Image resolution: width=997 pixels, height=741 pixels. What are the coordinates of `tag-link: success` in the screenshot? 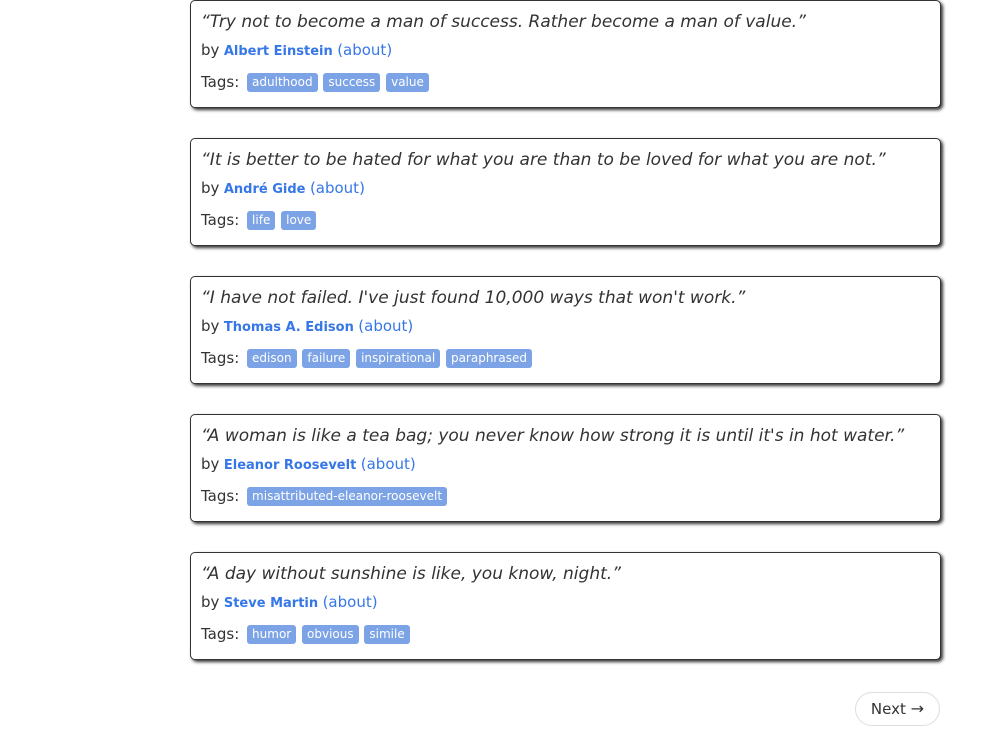 It's located at (352, 82).